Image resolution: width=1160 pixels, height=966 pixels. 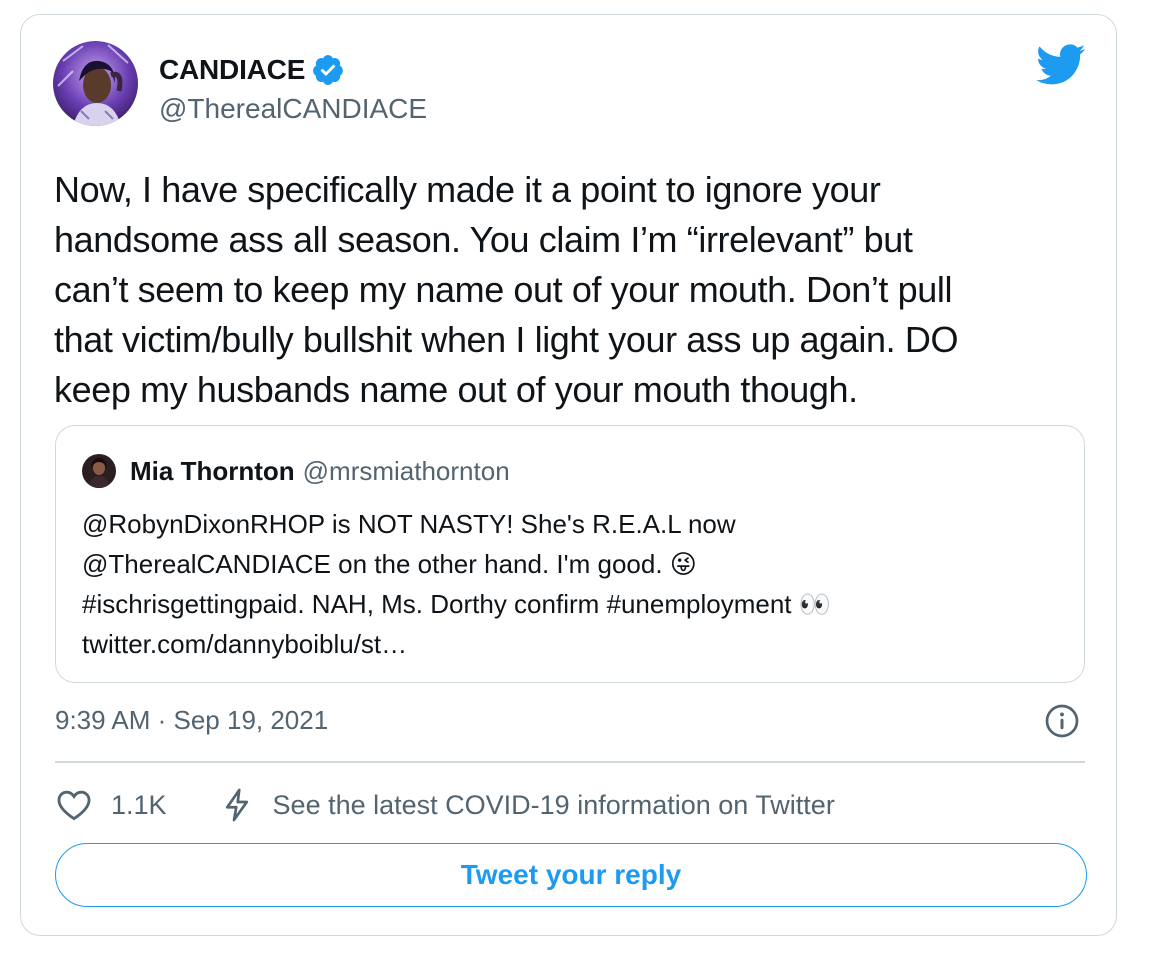 What do you see at coordinates (191, 720) in the screenshot?
I see `tweet-timestamp: 9:39 AM · Sep 19, 2021` at bounding box center [191, 720].